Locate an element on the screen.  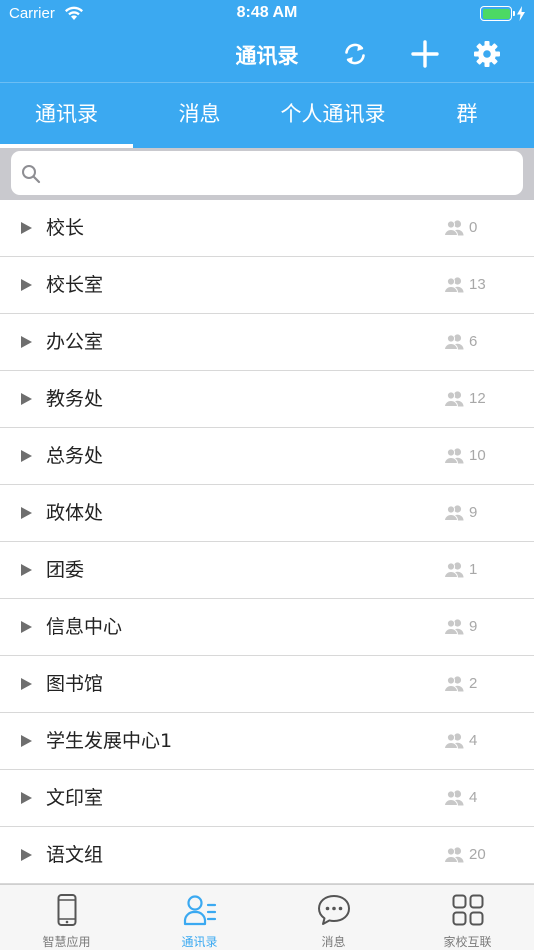
group-name: 信息中心 is located at coordinates (84, 627).